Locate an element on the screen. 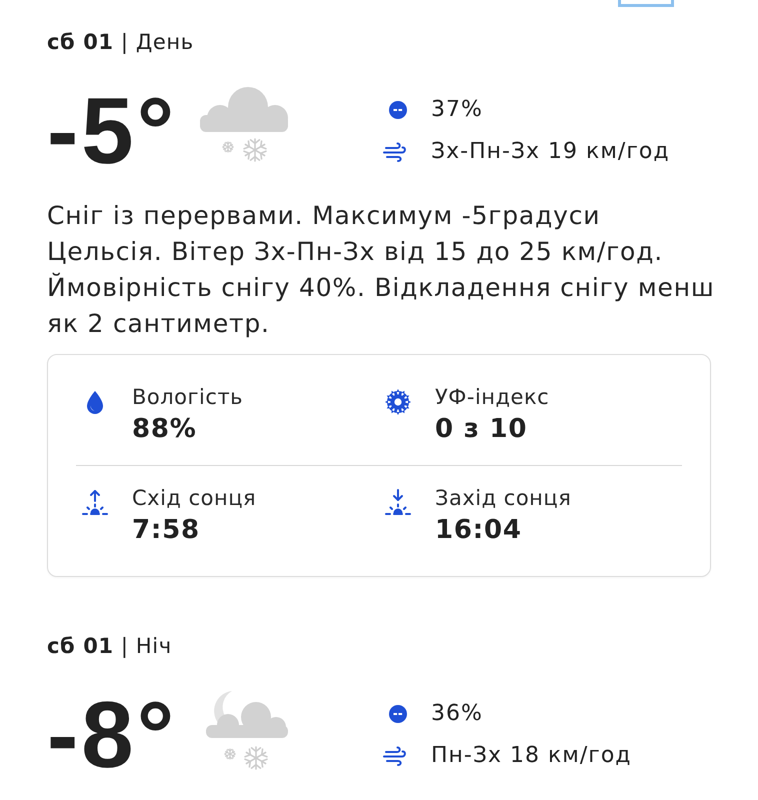 This screenshot has width=758, height=800. detail-label: Вологість is located at coordinates (188, 397).